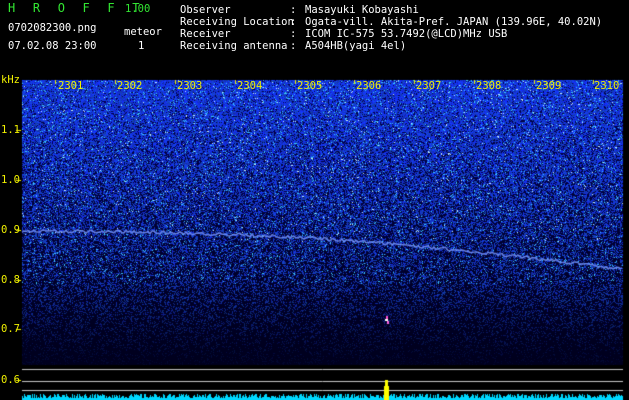 The image size is (629, 400). What do you see at coordinates (10, 80) in the screenshot?
I see `y-axis-unit: kHz` at bounding box center [10, 80].